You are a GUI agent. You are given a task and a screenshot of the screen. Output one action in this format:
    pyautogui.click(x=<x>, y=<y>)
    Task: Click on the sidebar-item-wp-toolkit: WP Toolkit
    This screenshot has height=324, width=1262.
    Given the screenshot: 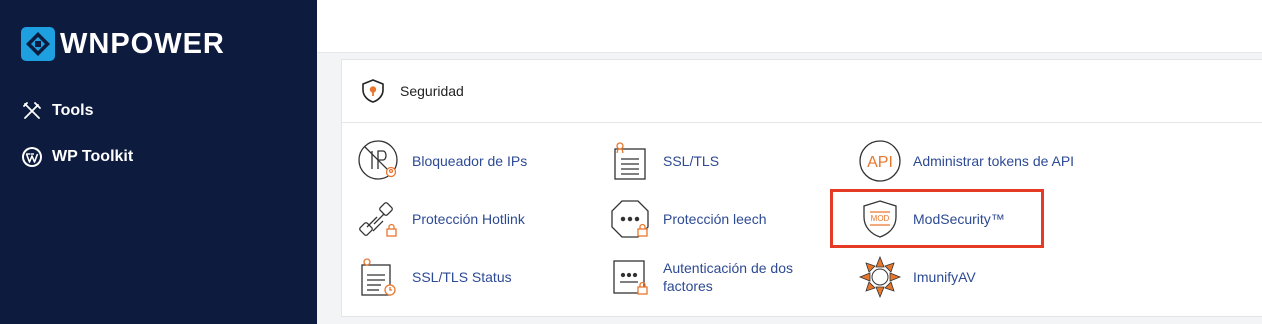 What is the action you would take?
    pyautogui.click(x=77, y=157)
    